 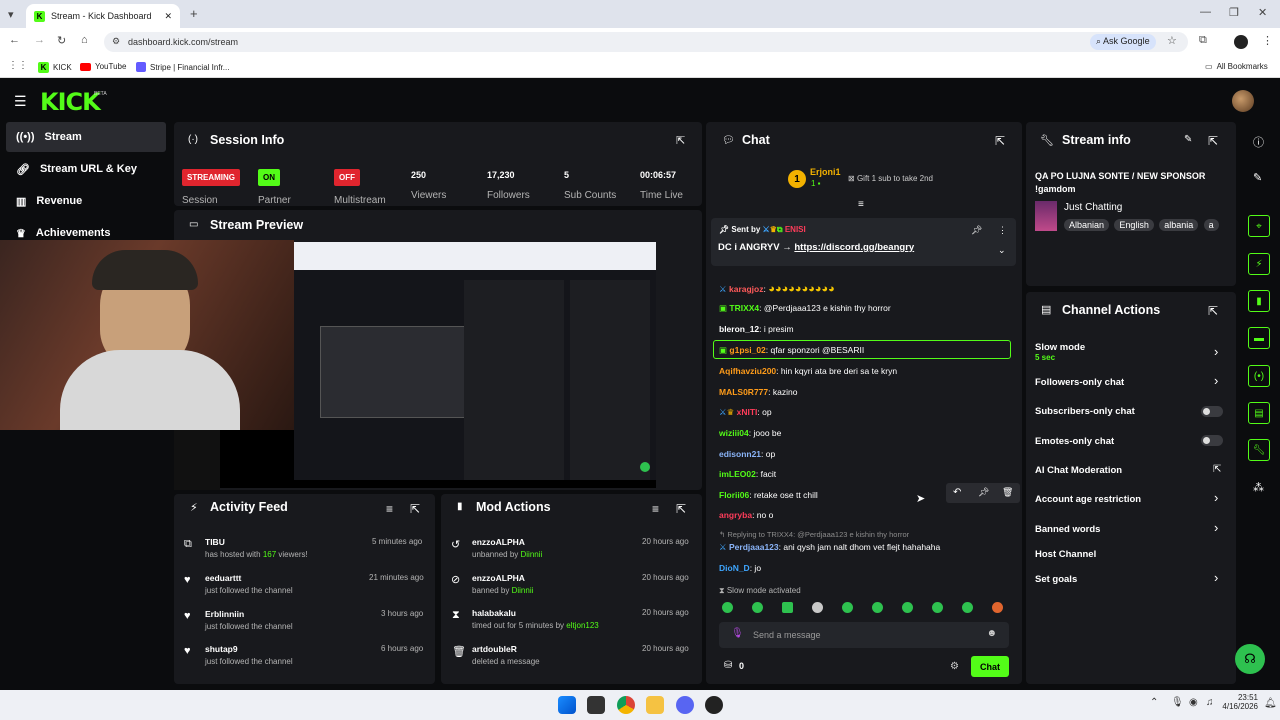 I want to click on chat-user: TRIXX4, so click(x=744, y=308).